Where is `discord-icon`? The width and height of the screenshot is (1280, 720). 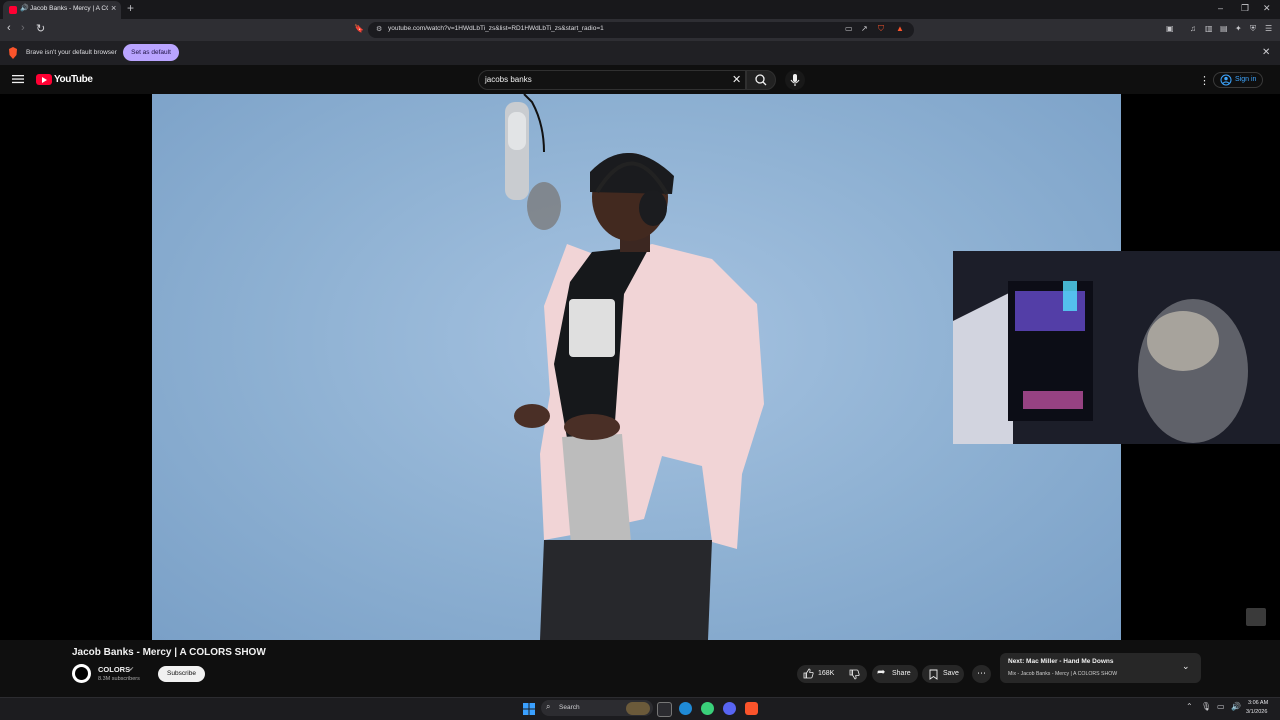 discord-icon is located at coordinates (729, 708).